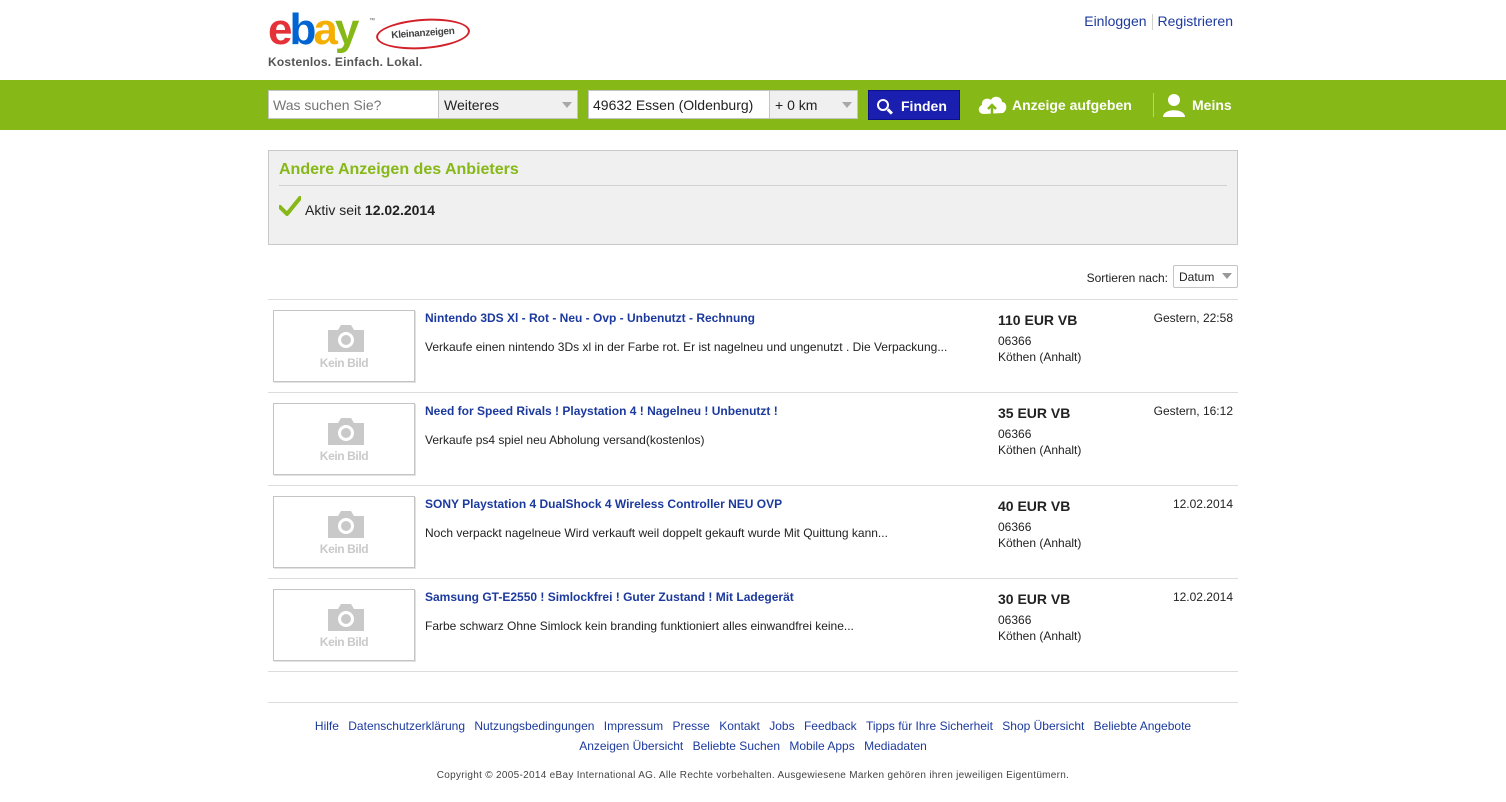 Image resolution: width=1506 pixels, height=802 pixels. I want to click on find-button-label: Finden, so click(924, 106).